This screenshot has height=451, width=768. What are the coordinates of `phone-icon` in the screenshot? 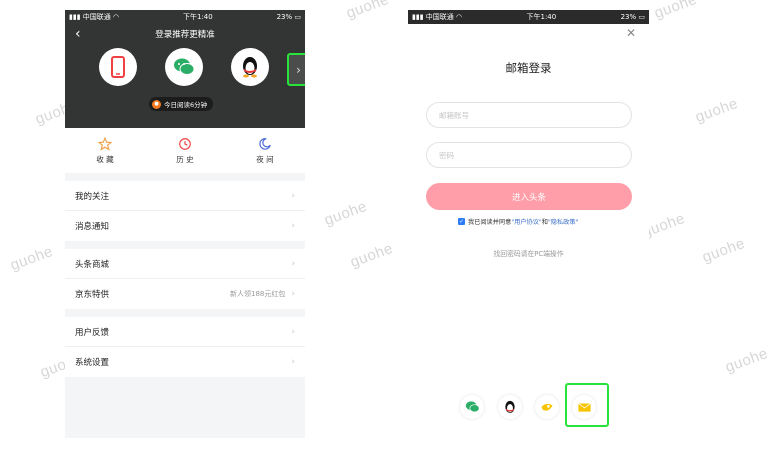 It's located at (118, 67).